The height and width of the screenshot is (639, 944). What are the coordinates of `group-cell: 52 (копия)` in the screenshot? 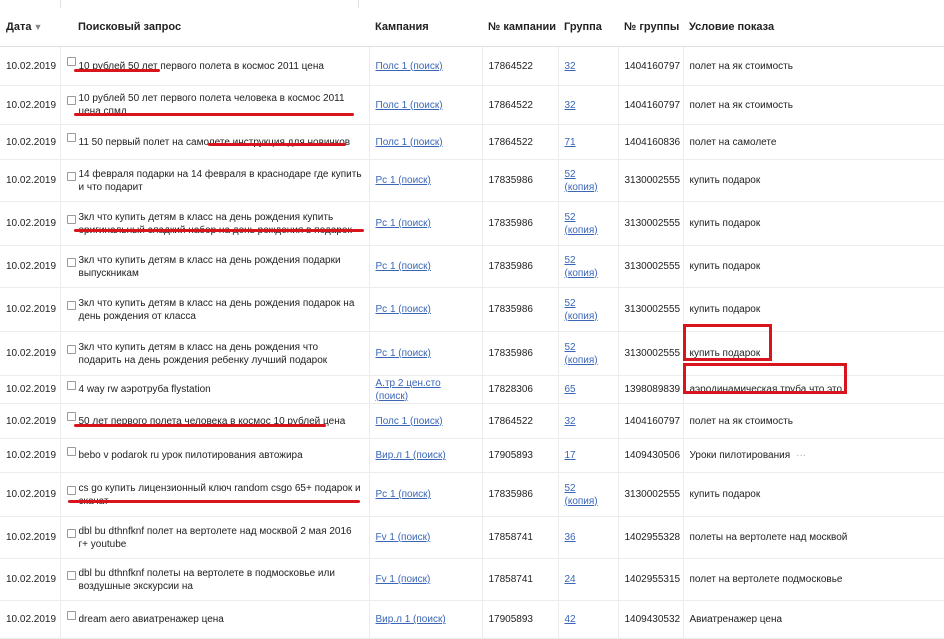 It's located at (588, 223).